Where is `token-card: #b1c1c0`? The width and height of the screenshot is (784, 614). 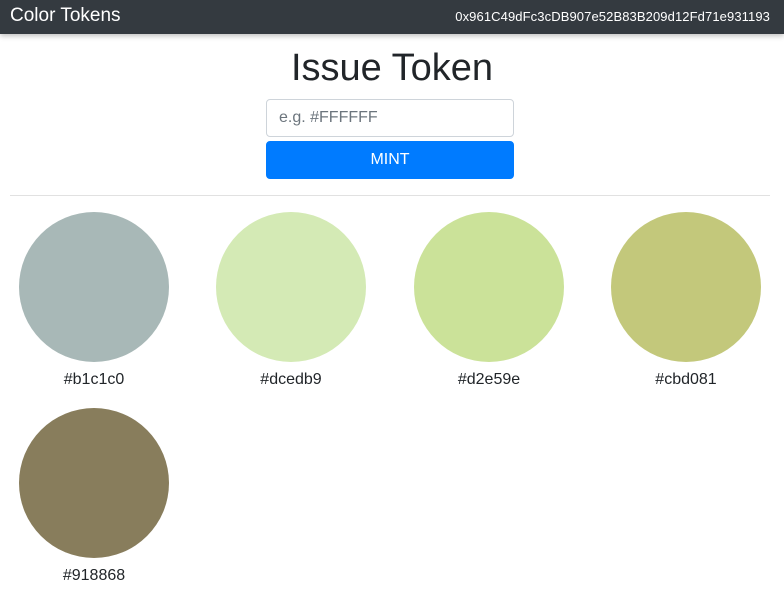 token-card: #b1c1c0 is located at coordinates (94, 302).